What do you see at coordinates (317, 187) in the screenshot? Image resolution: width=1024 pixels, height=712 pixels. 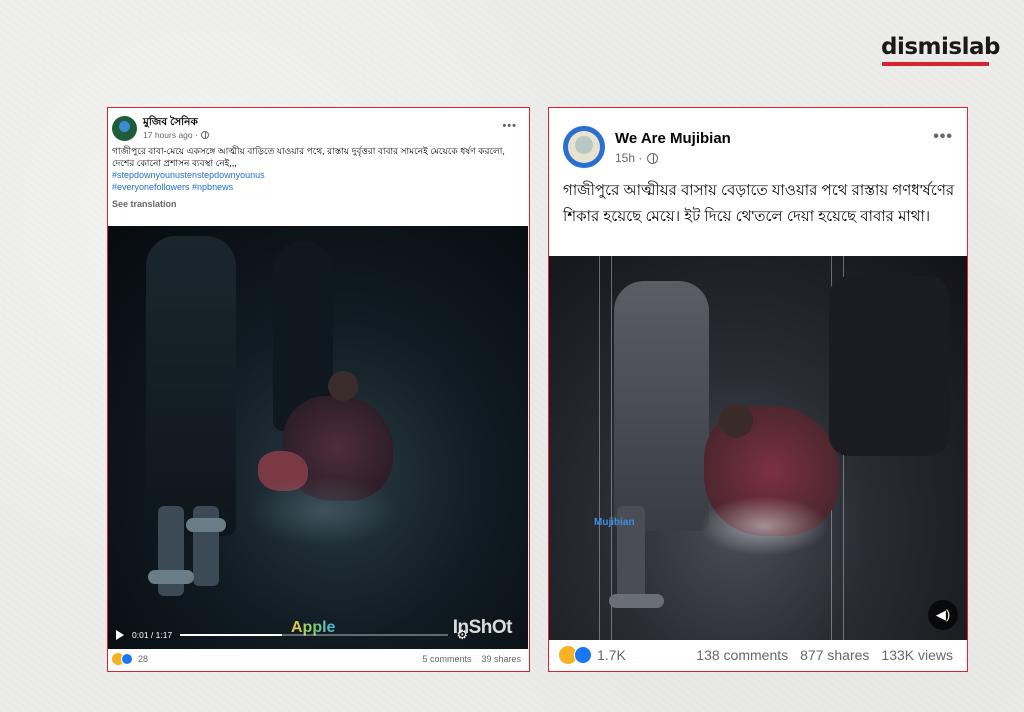 I see `hashtag-link: #everyonefollowers #npbnews` at bounding box center [317, 187].